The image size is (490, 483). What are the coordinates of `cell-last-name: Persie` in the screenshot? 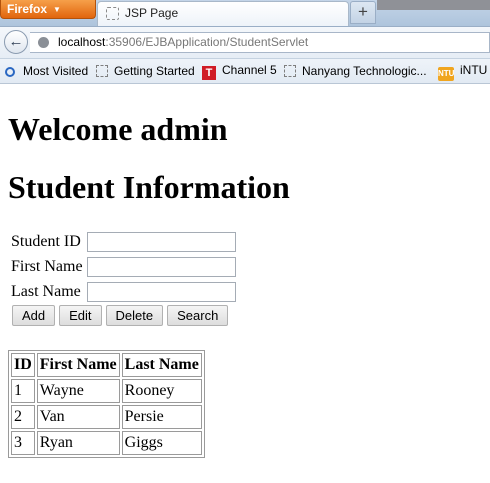 It's located at (161, 417).